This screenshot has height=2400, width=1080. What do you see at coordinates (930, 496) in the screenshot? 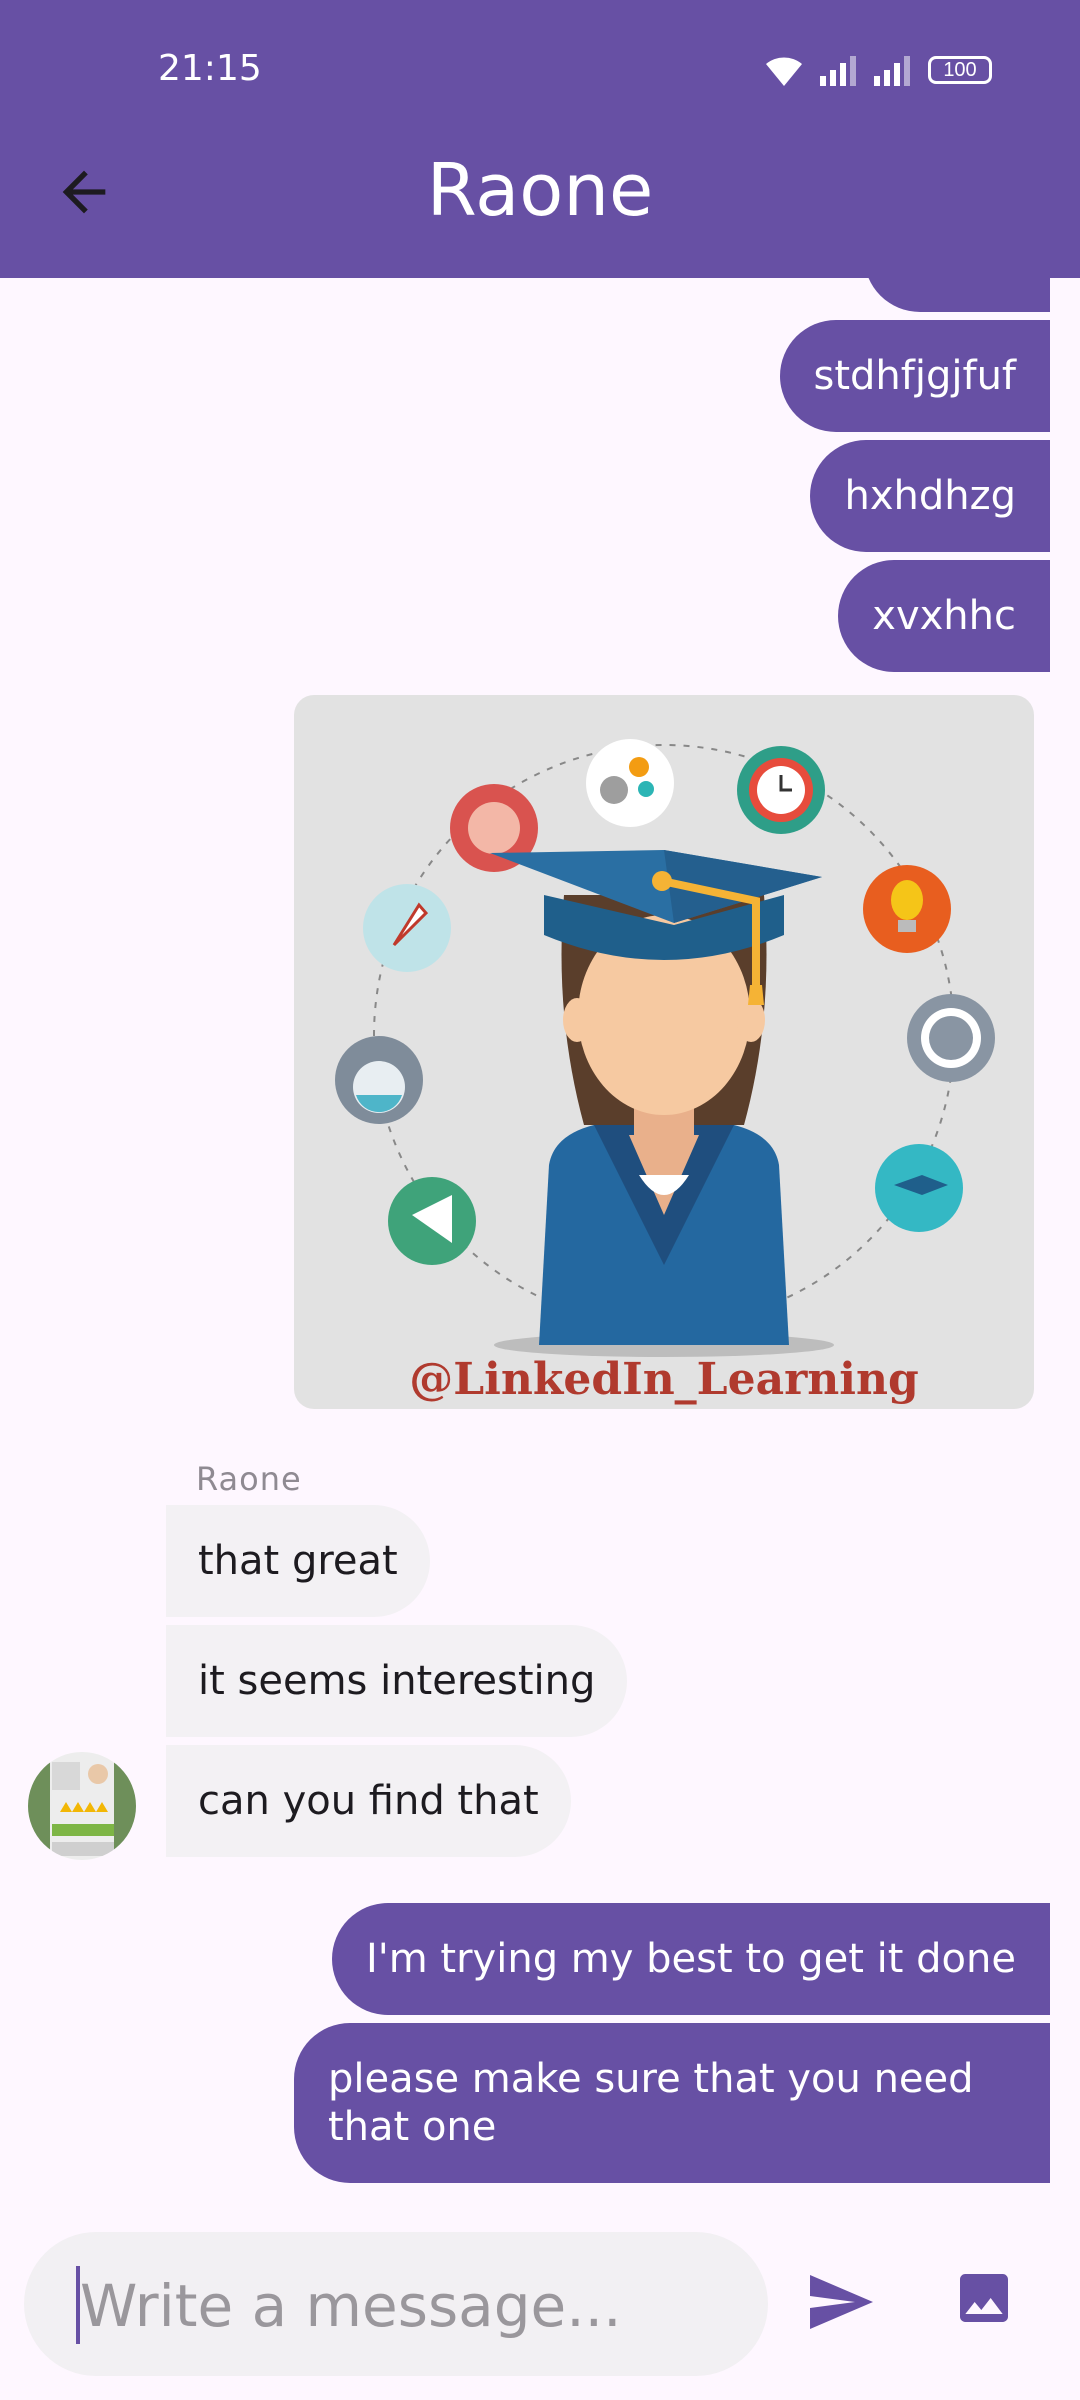
I see `message-bubble-outgoing: hxhdhzg` at bounding box center [930, 496].